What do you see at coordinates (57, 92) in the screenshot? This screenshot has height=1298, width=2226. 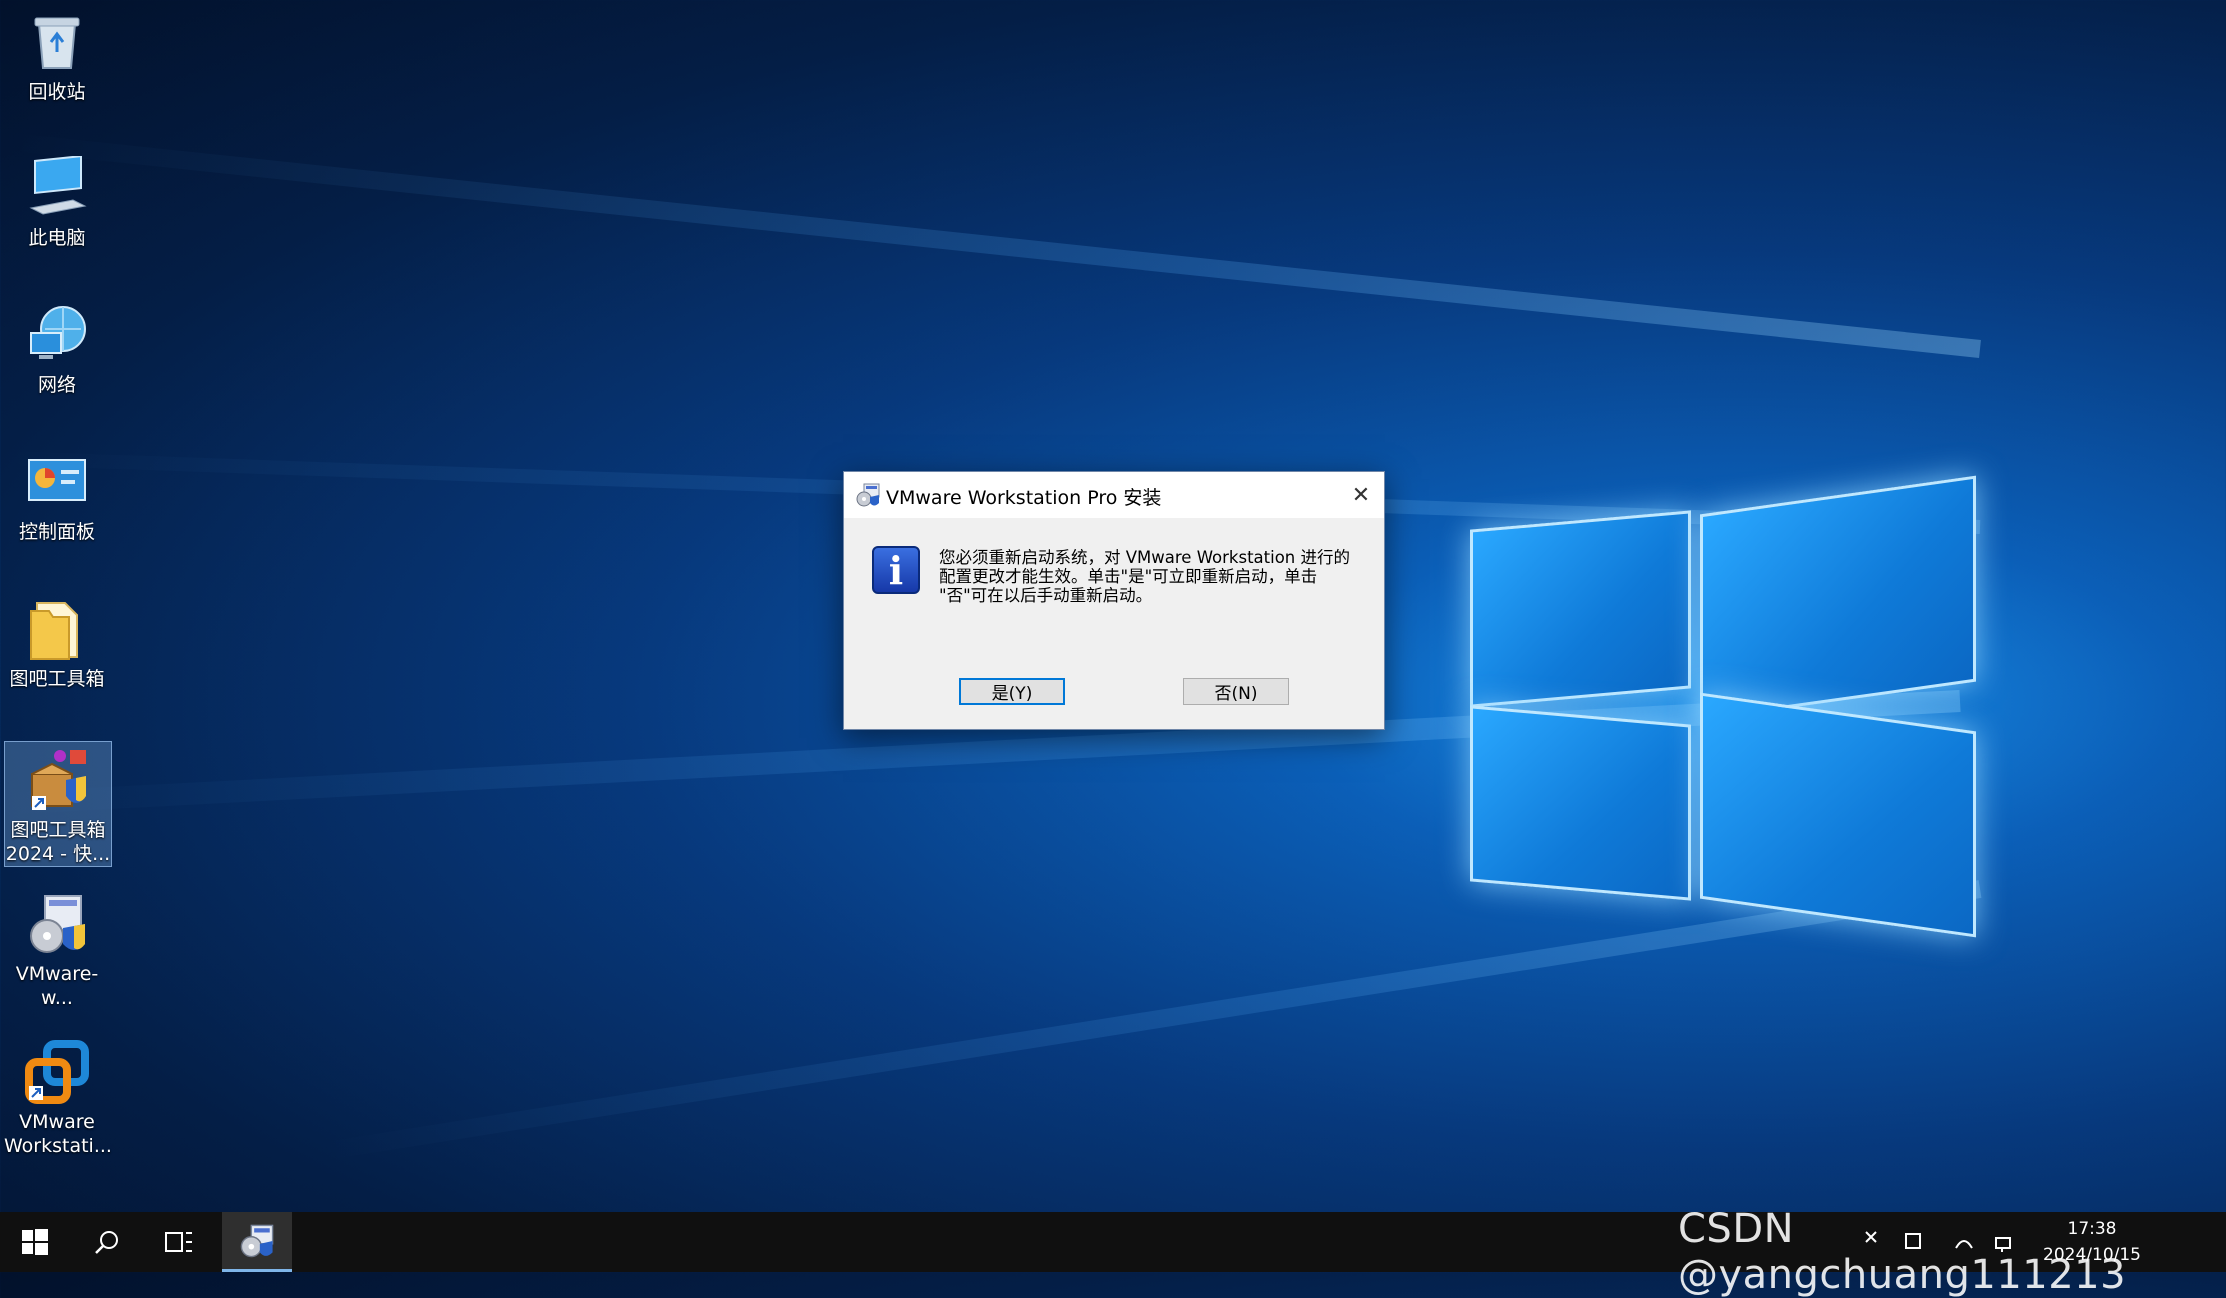 I see `desktop-icon-label: 回收站` at bounding box center [57, 92].